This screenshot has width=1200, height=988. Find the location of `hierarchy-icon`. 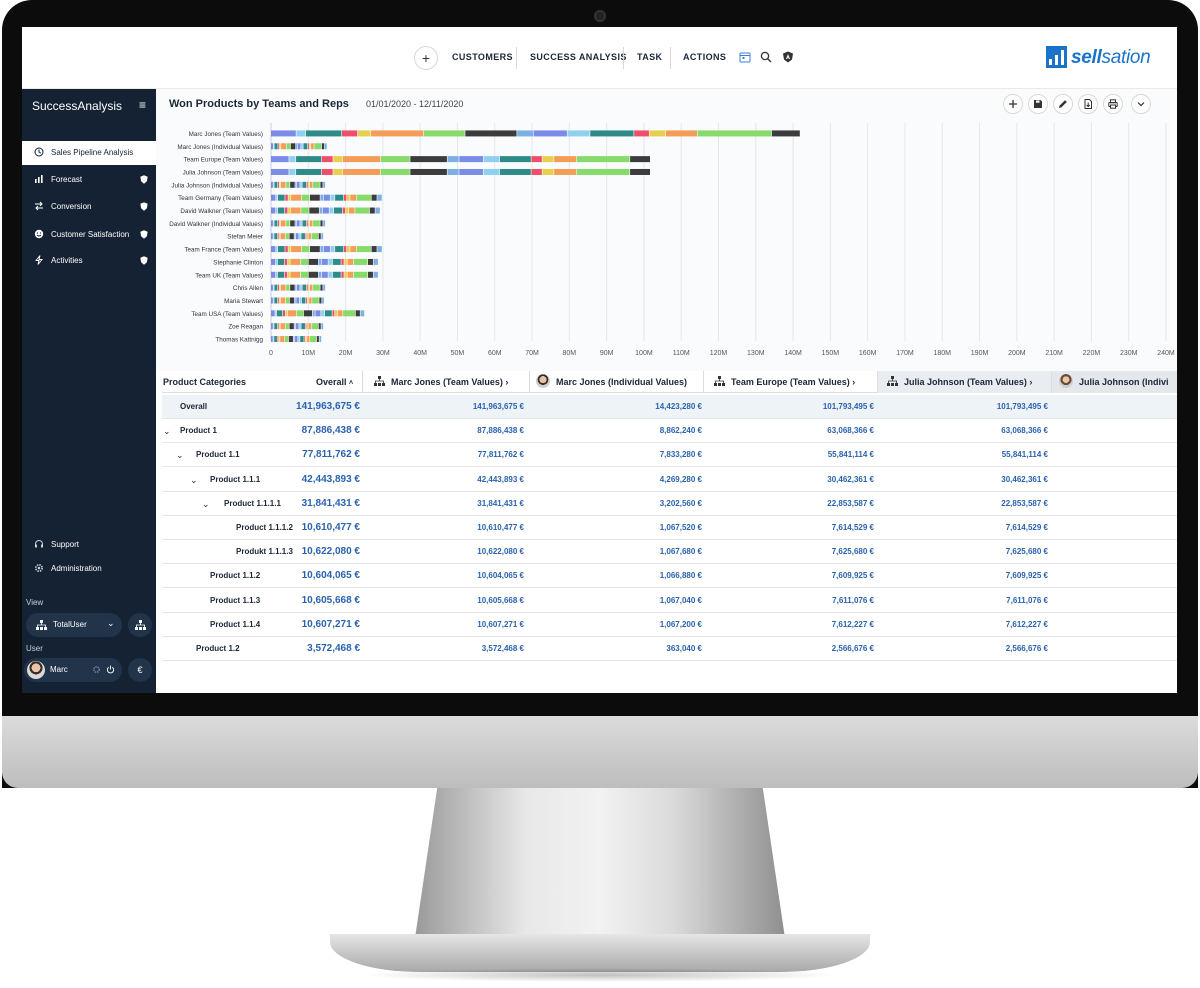

hierarchy-icon is located at coordinates (140, 625).